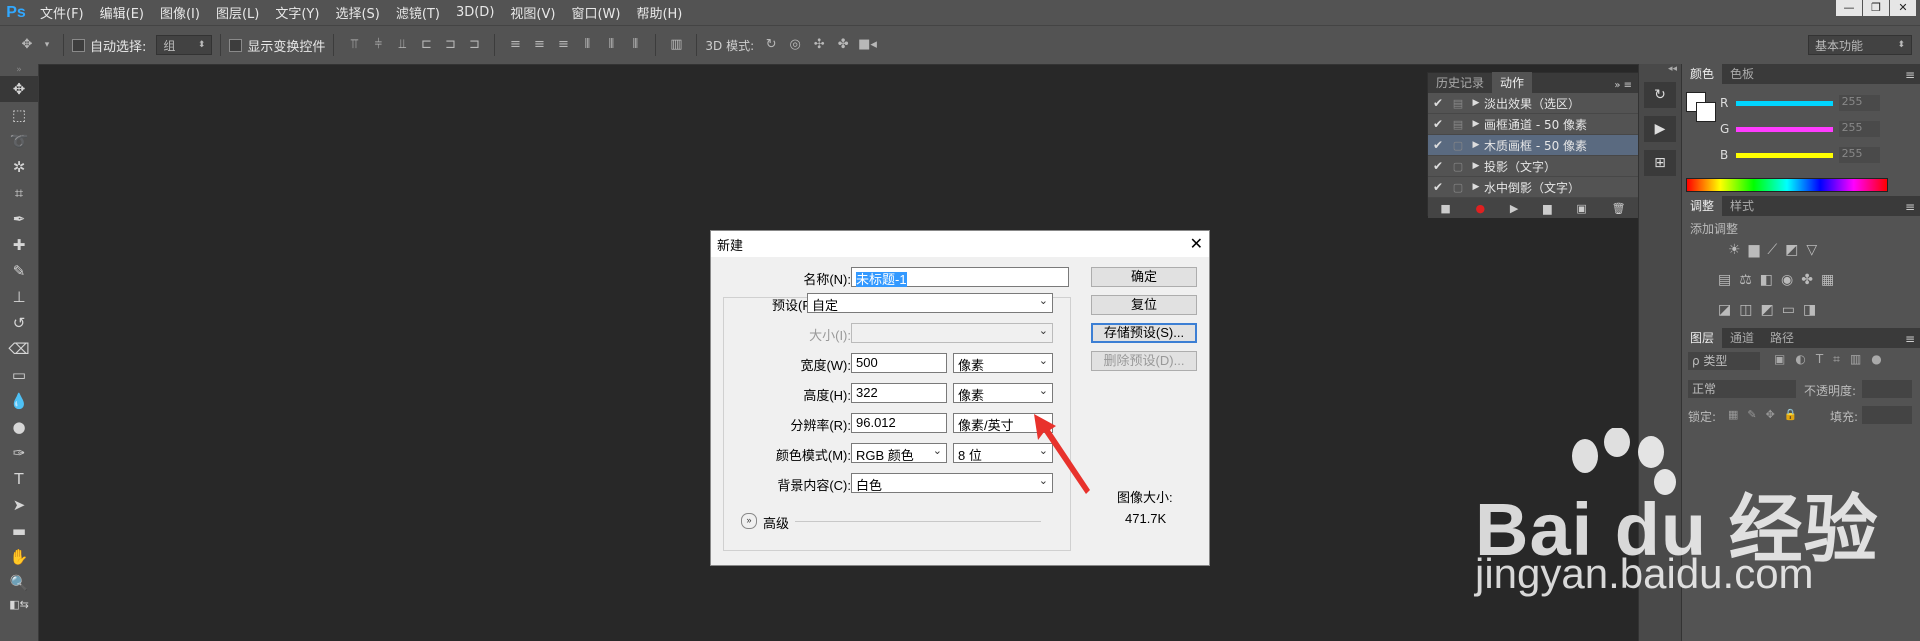 This screenshot has width=1920, height=641. I want to click on tab-history: 历史记录, so click(1460, 82).